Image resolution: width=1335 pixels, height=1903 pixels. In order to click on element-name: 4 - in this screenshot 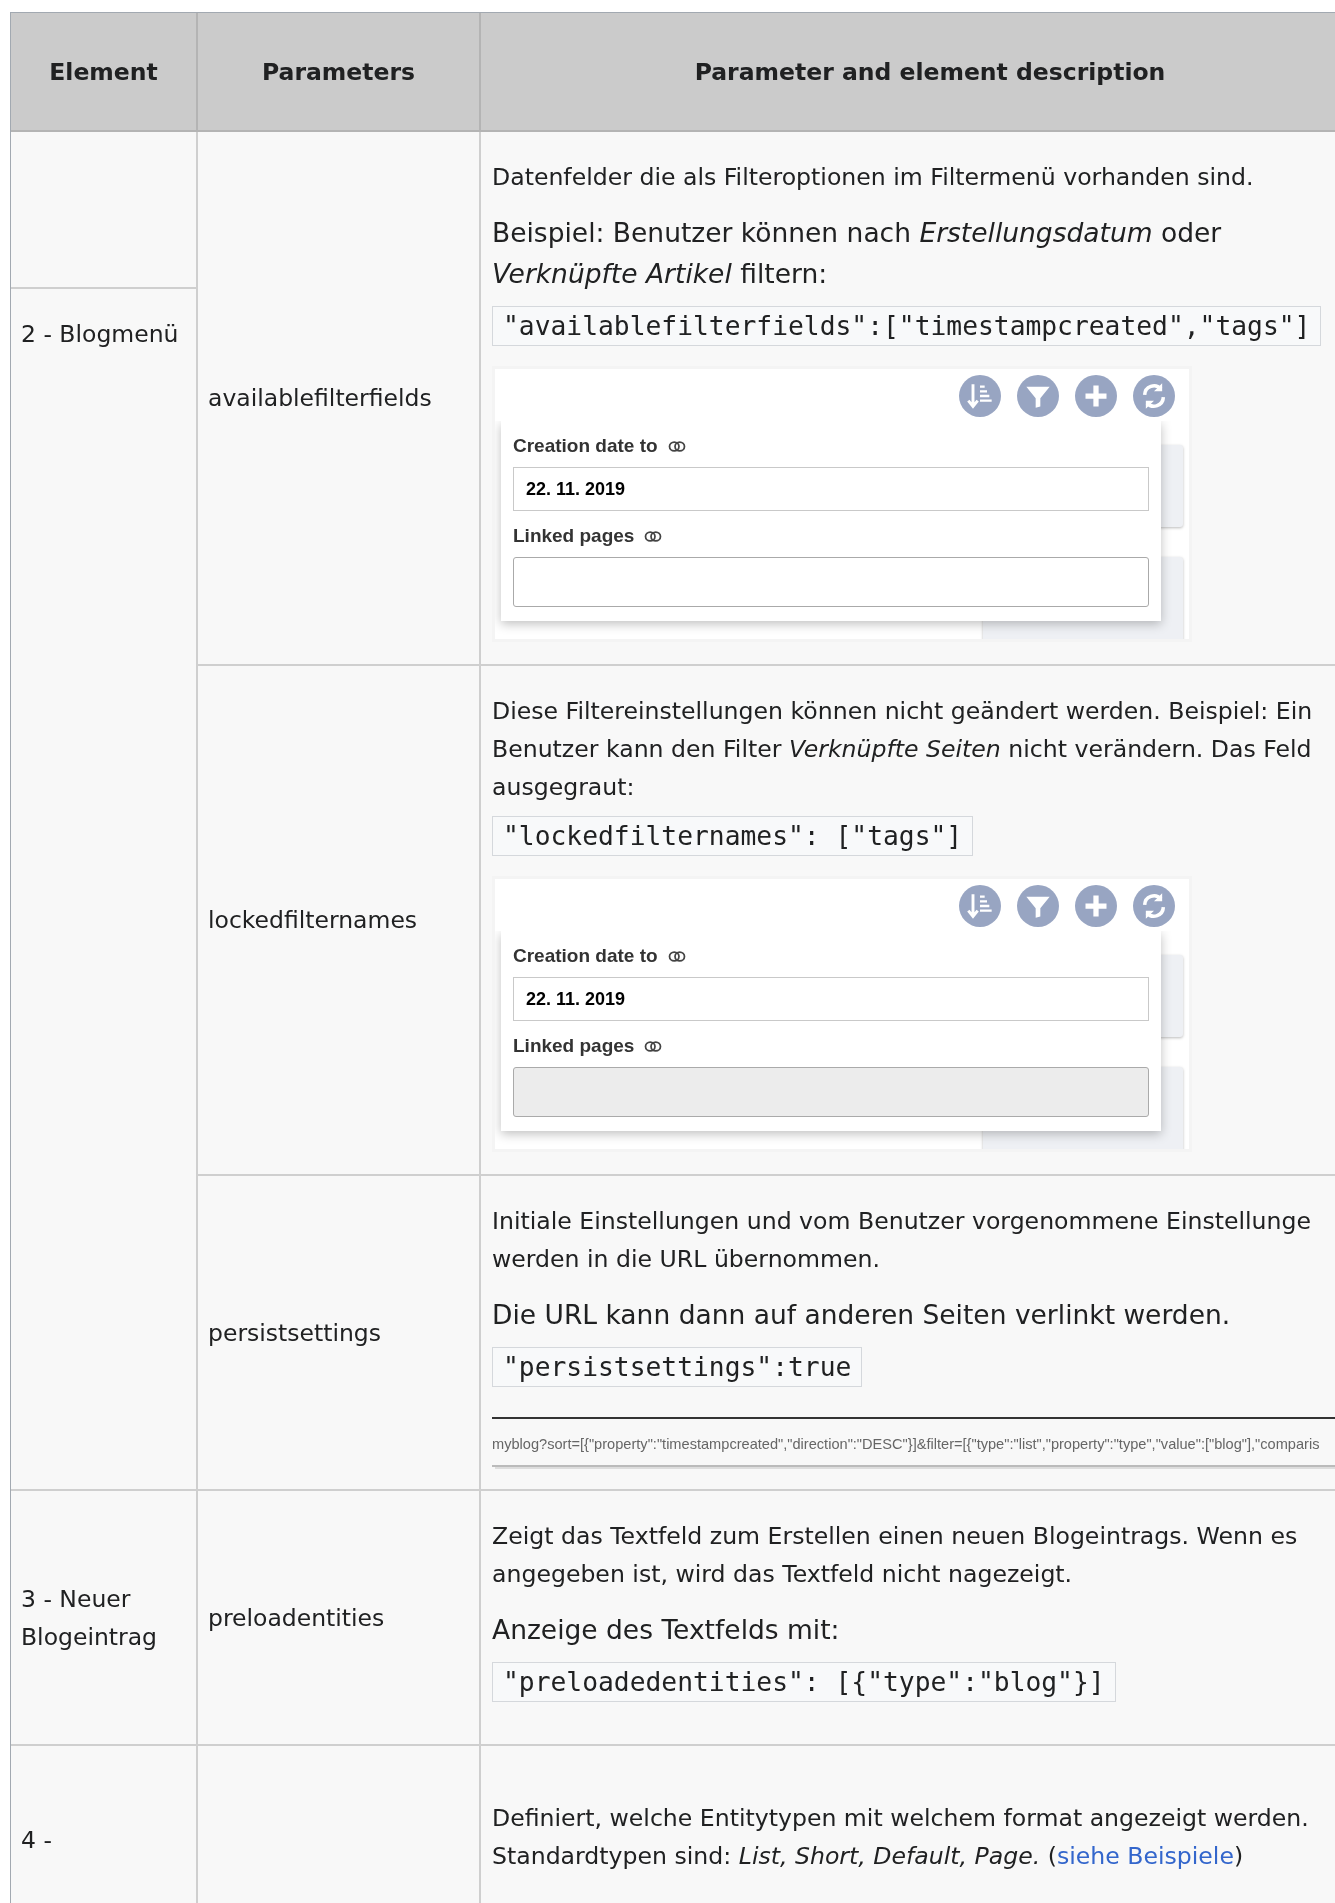, I will do `click(36, 1840)`.